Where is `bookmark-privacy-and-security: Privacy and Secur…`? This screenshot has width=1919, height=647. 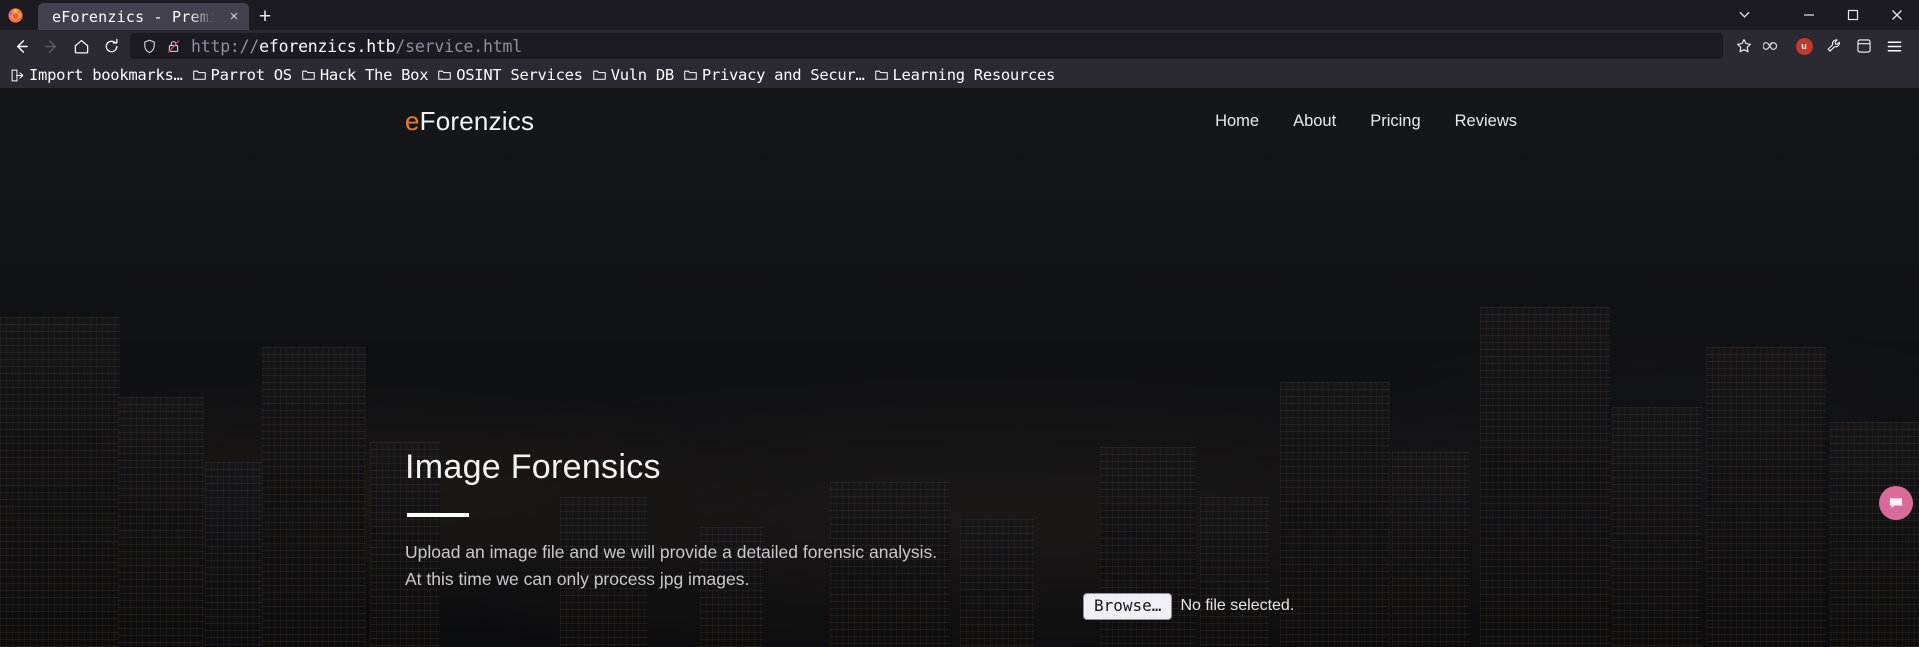
bookmark-privacy-and-security: Privacy and Secur… is located at coordinates (776, 75).